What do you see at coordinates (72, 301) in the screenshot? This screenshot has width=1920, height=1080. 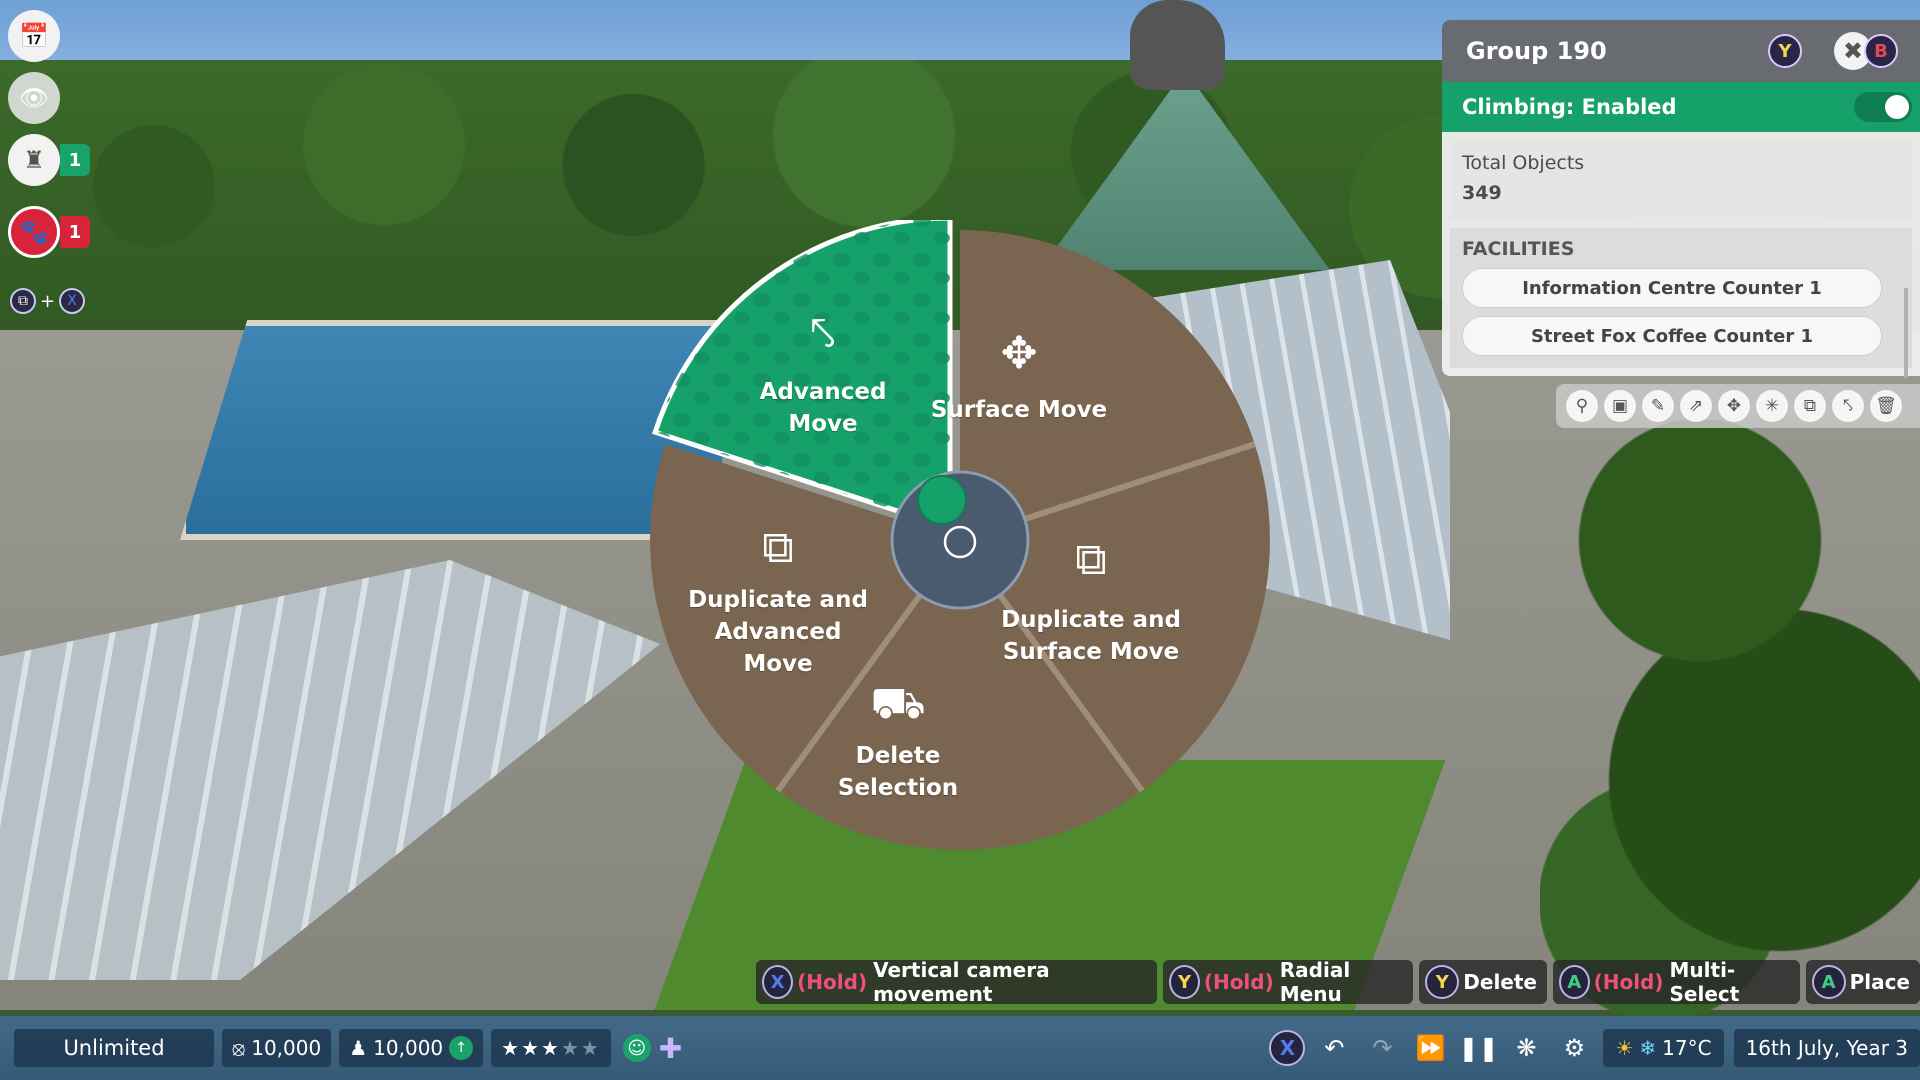 I see `combo-x-button: X` at bounding box center [72, 301].